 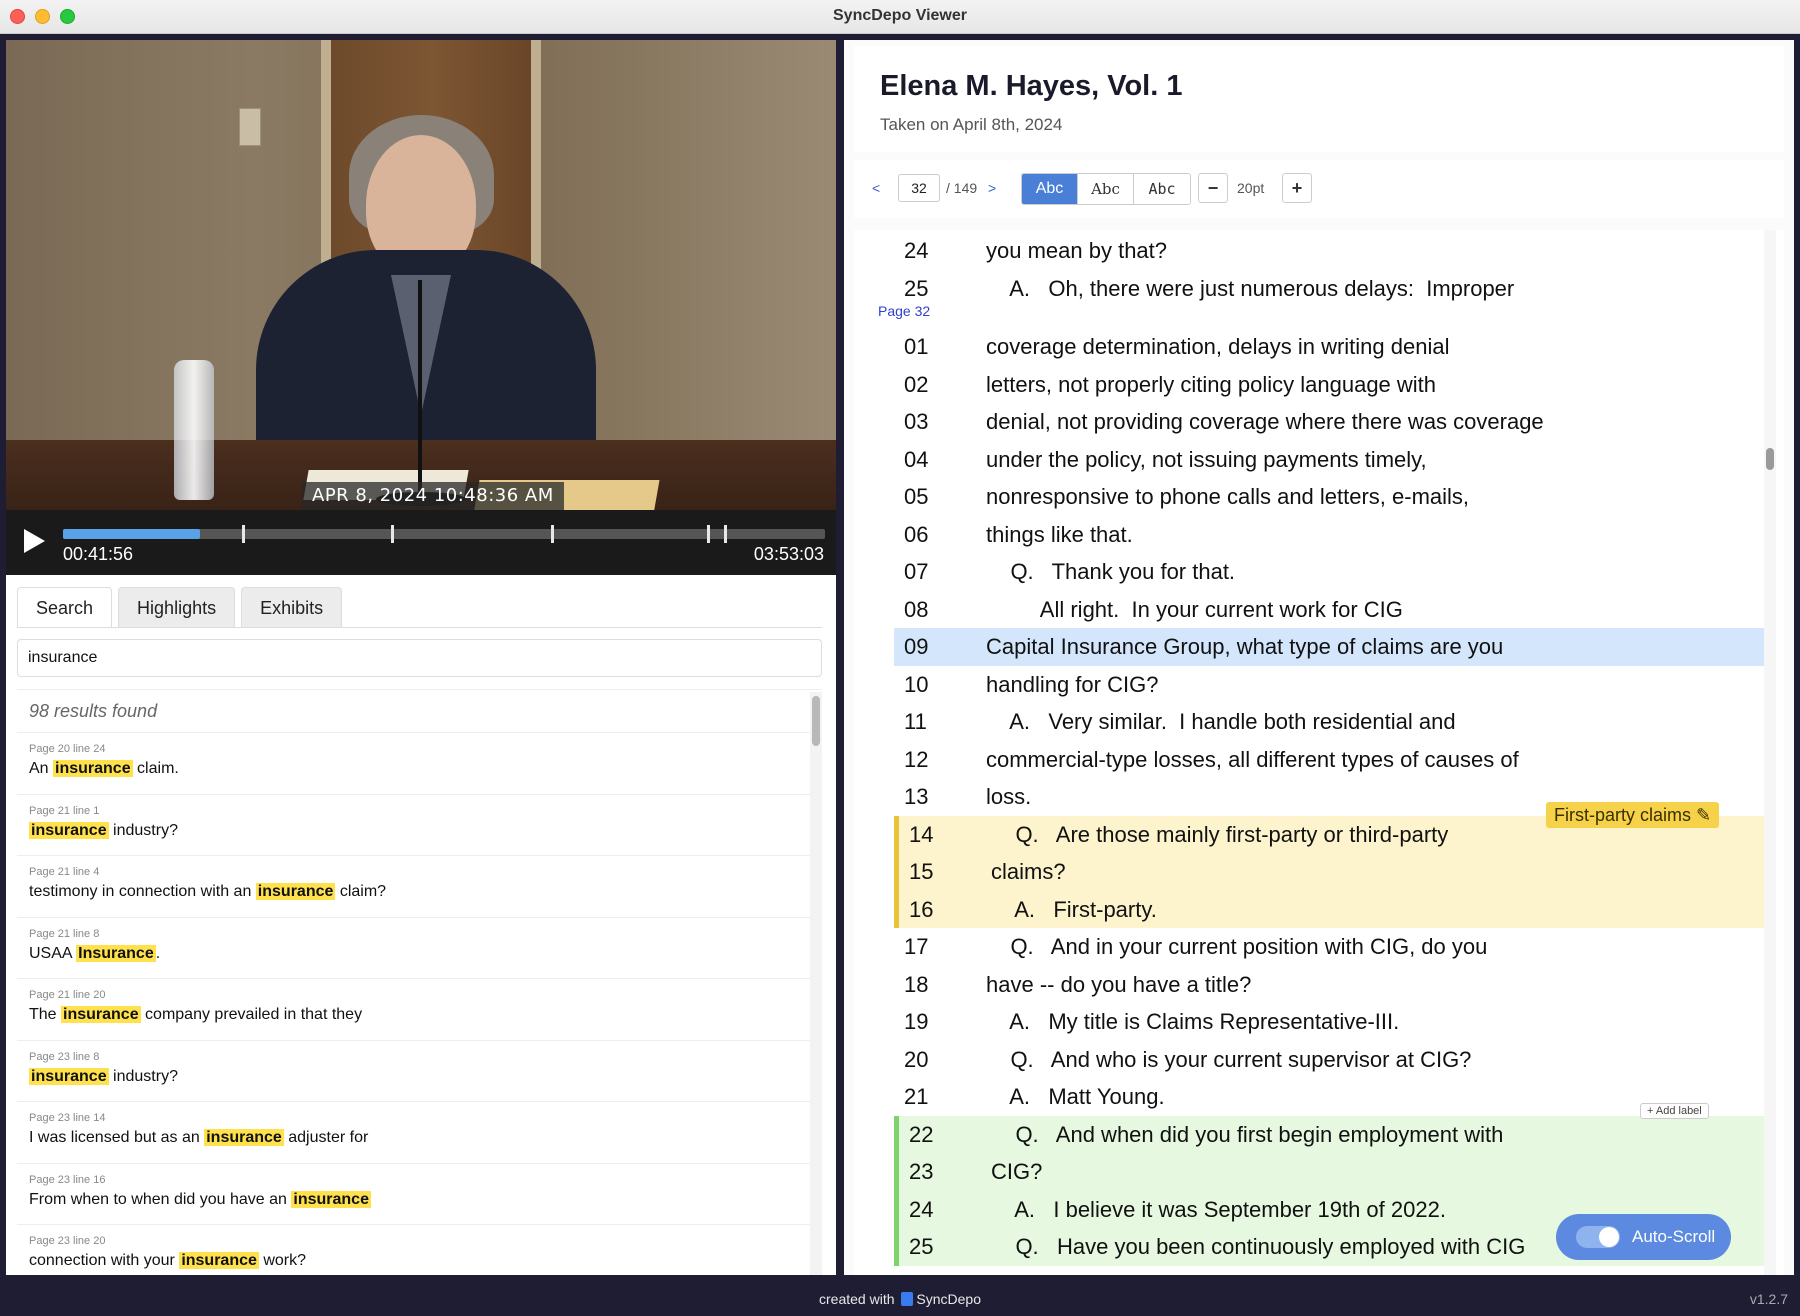 What do you see at coordinates (444, 534) in the screenshot?
I see `progress-track` at bounding box center [444, 534].